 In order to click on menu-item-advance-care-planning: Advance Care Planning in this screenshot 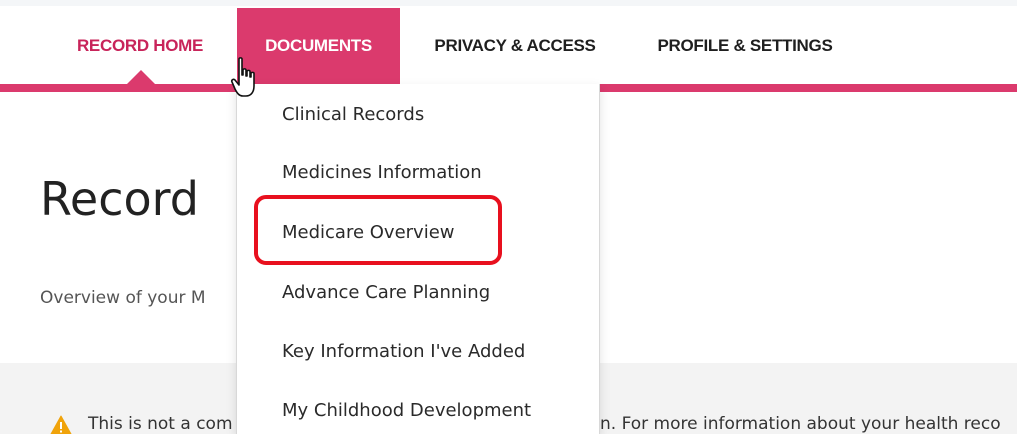, I will do `click(386, 292)`.